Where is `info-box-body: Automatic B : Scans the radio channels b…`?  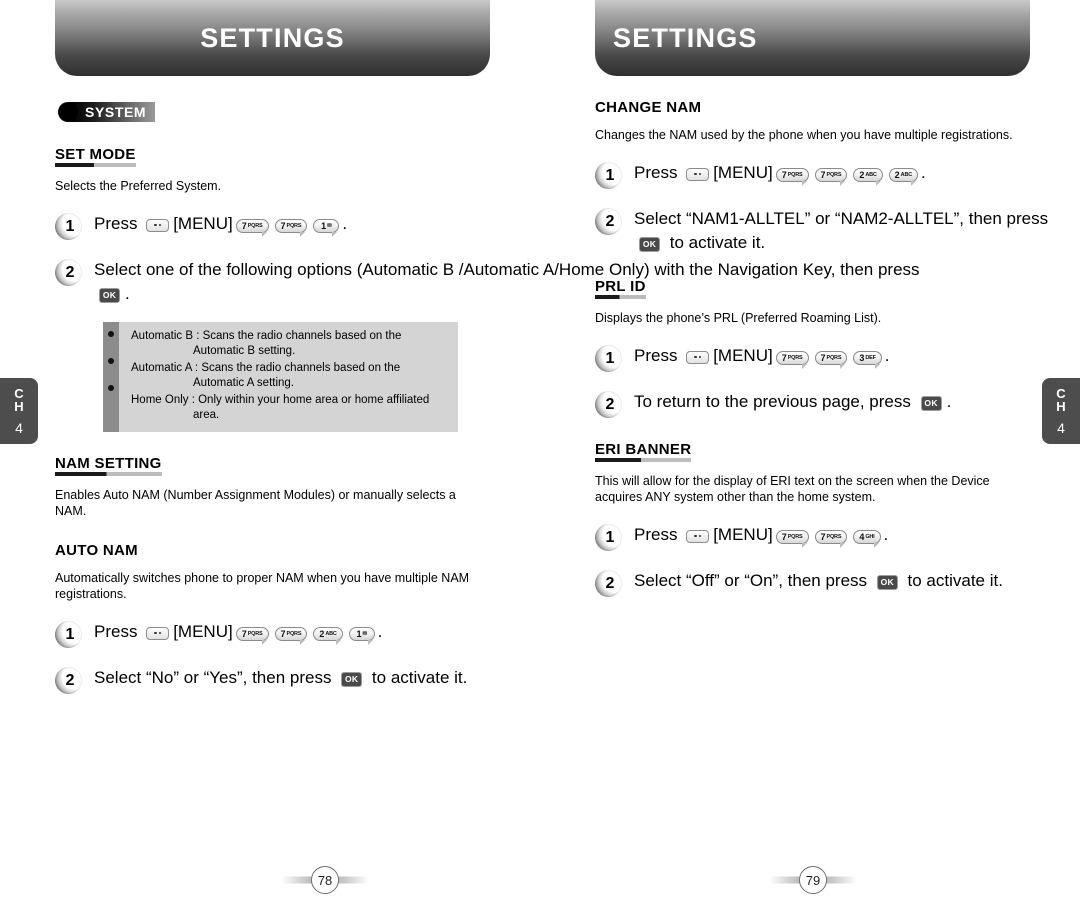
info-box-body: Automatic B : Scans the radio channels b… is located at coordinates (279, 377).